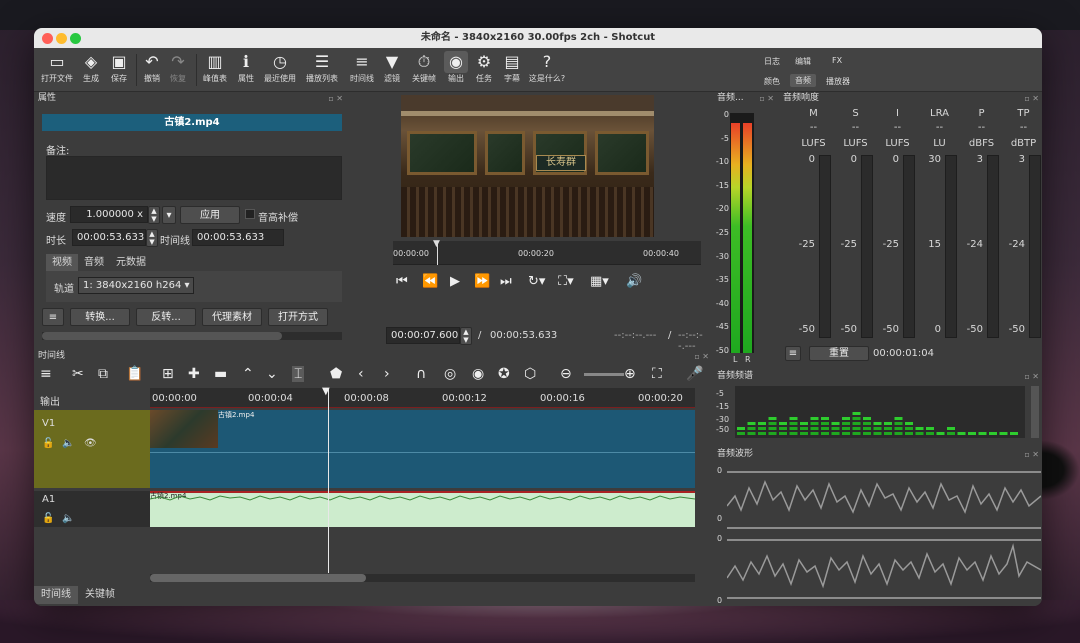 This screenshot has height=643, width=1080. I want to click on play-icon: ▶, so click(455, 281).